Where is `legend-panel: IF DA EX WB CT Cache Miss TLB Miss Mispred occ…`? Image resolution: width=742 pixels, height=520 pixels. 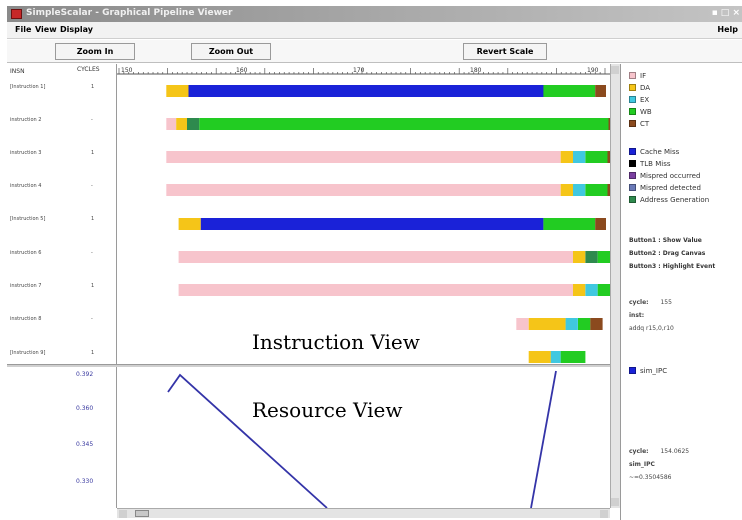 legend-panel: IF DA EX WB CT Cache Miss TLB Miss Mispred occ… is located at coordinates (681, 292).